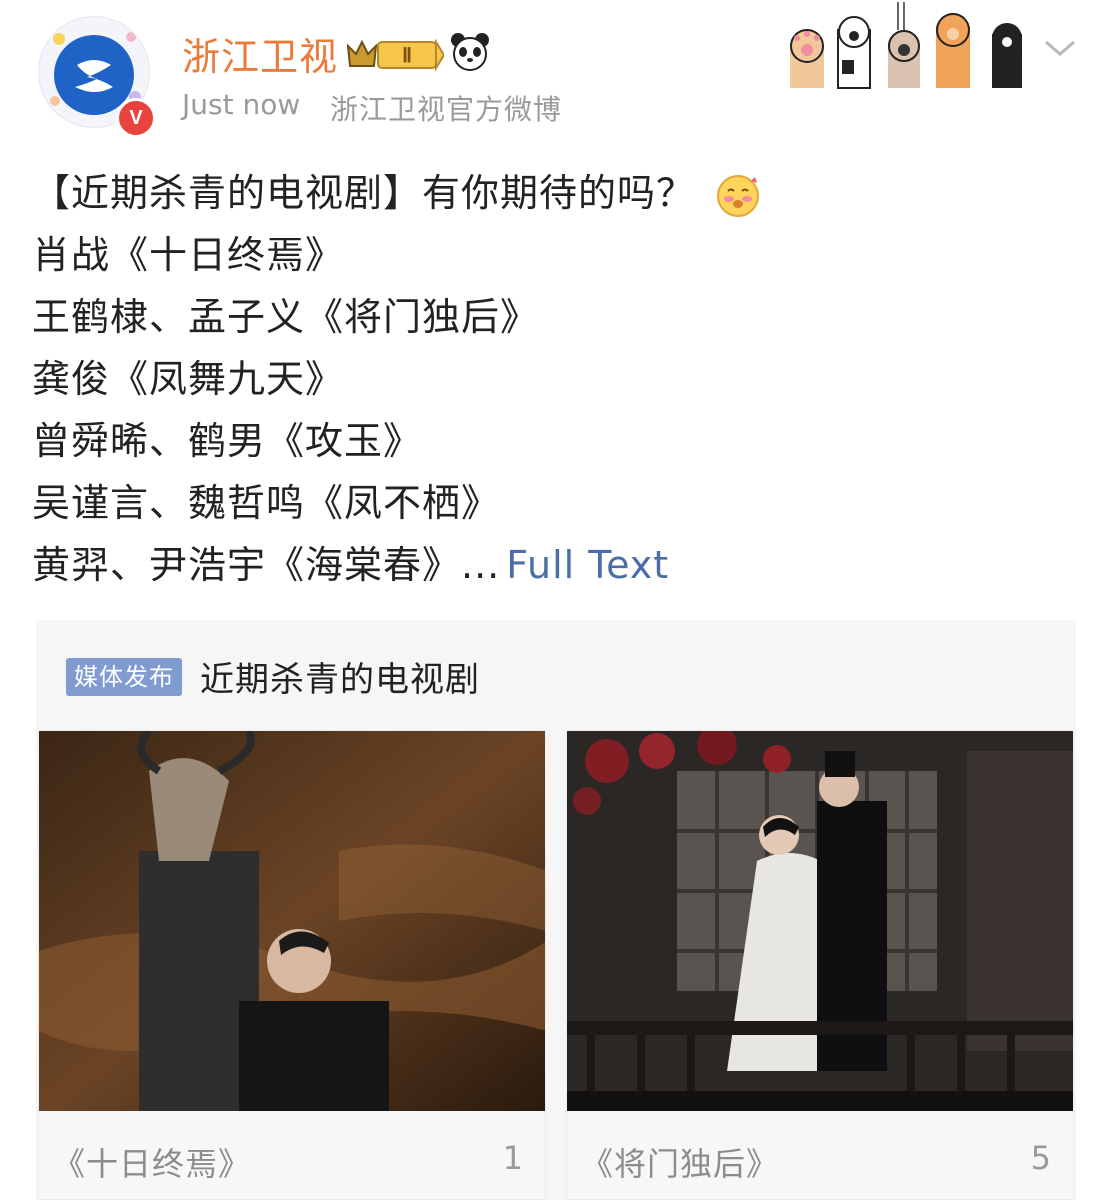 Image resolution: width=1112 pixels, height=1200 pixels. I want to click on tile-caption: 《十日终焉》, so click(152, 1164).